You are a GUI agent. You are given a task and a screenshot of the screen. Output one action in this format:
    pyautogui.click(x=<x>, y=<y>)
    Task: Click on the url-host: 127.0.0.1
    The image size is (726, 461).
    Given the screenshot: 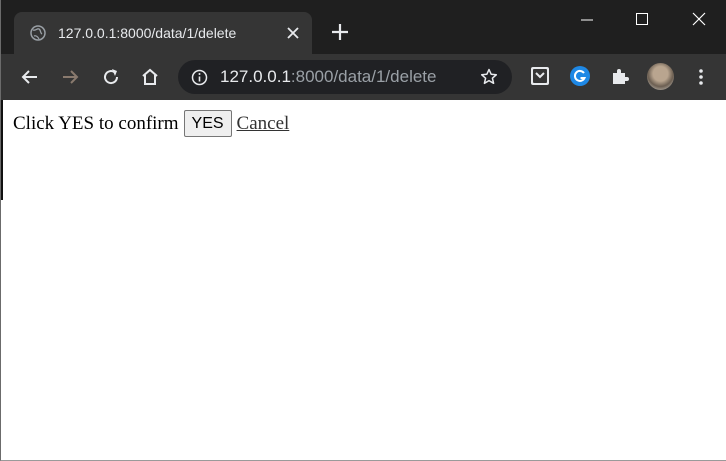 What is the action you would take?
    pyautogui.click(x=255, y=76)
    